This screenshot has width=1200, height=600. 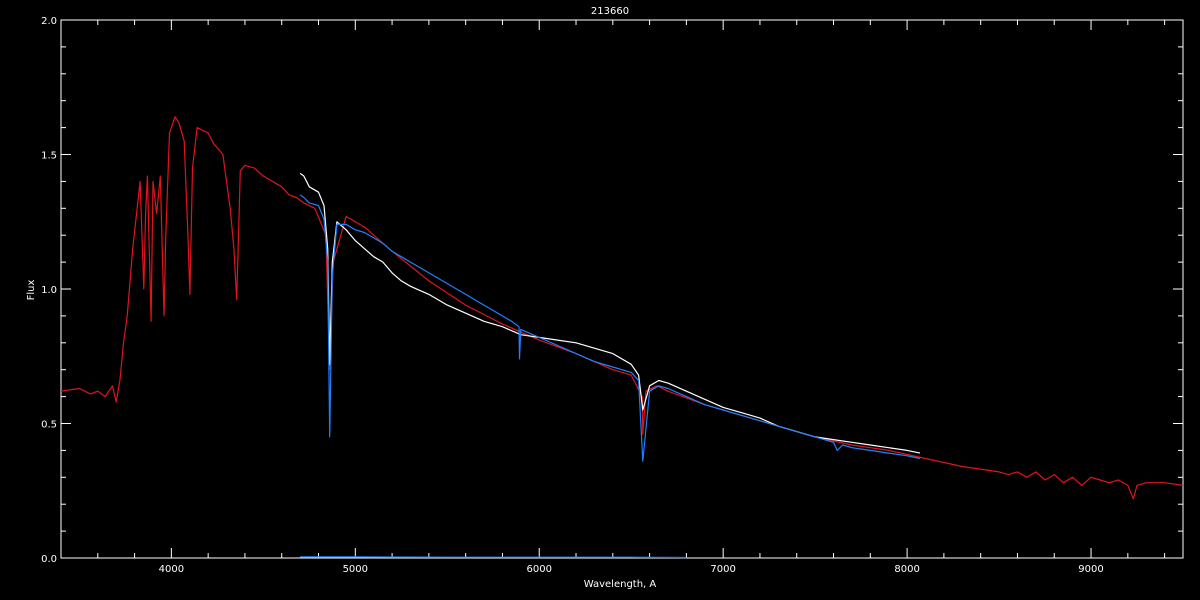 I want to click on x-tick-label: 4000, so click(x=171, y=569).